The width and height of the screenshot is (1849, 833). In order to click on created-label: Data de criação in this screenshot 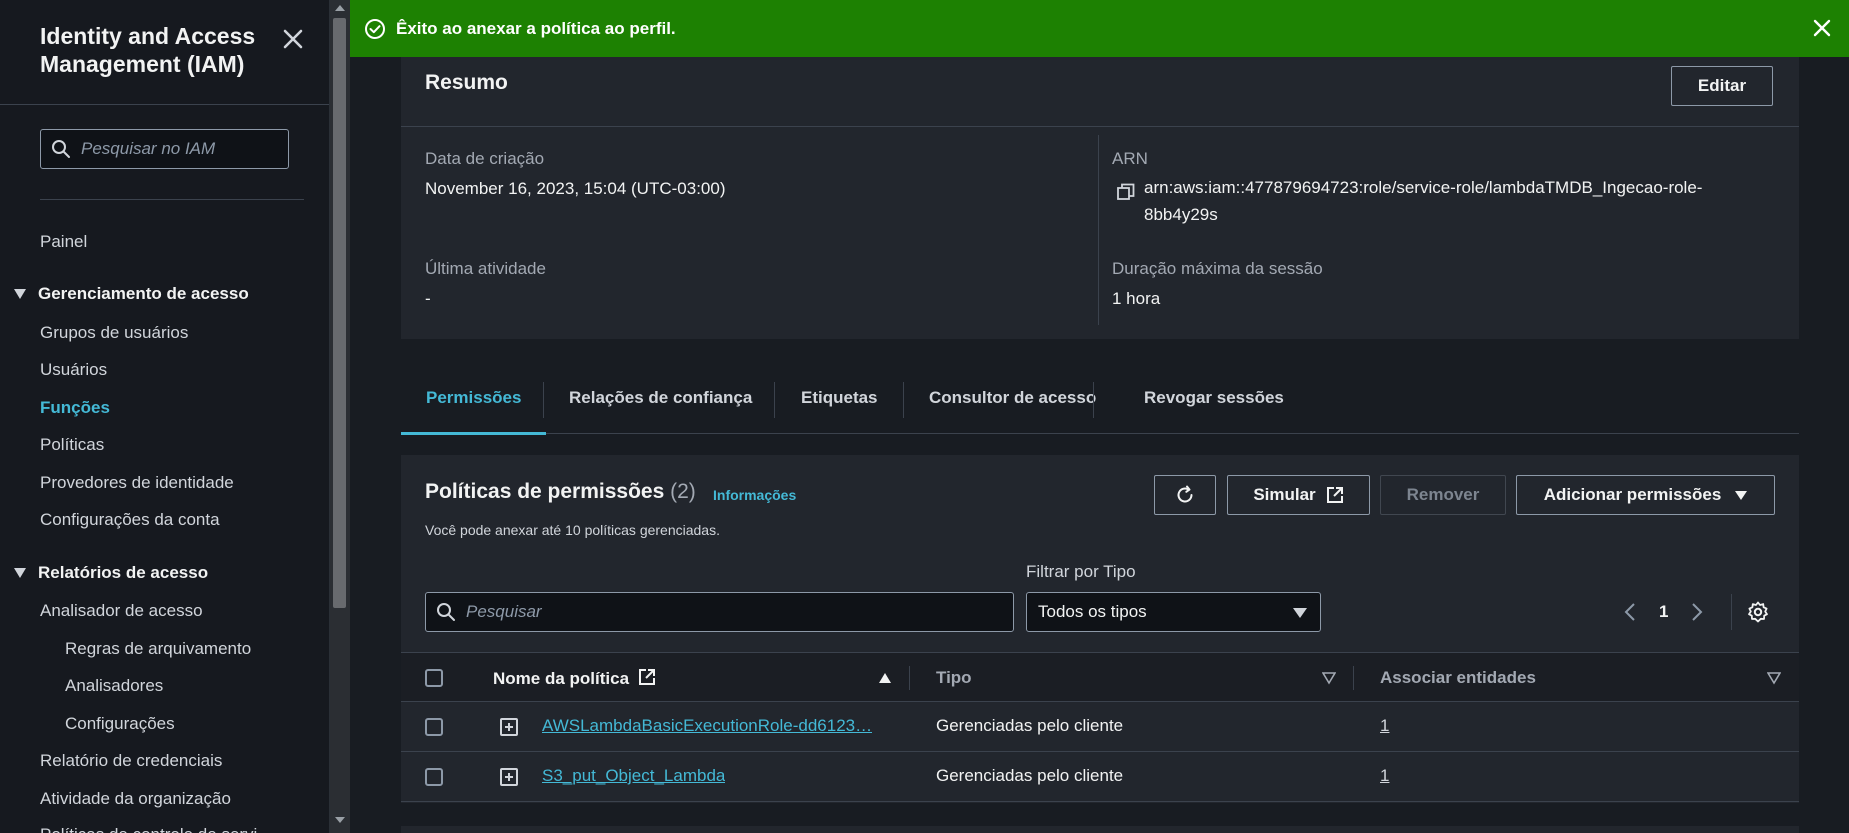, I will do `click(485, 158)`.